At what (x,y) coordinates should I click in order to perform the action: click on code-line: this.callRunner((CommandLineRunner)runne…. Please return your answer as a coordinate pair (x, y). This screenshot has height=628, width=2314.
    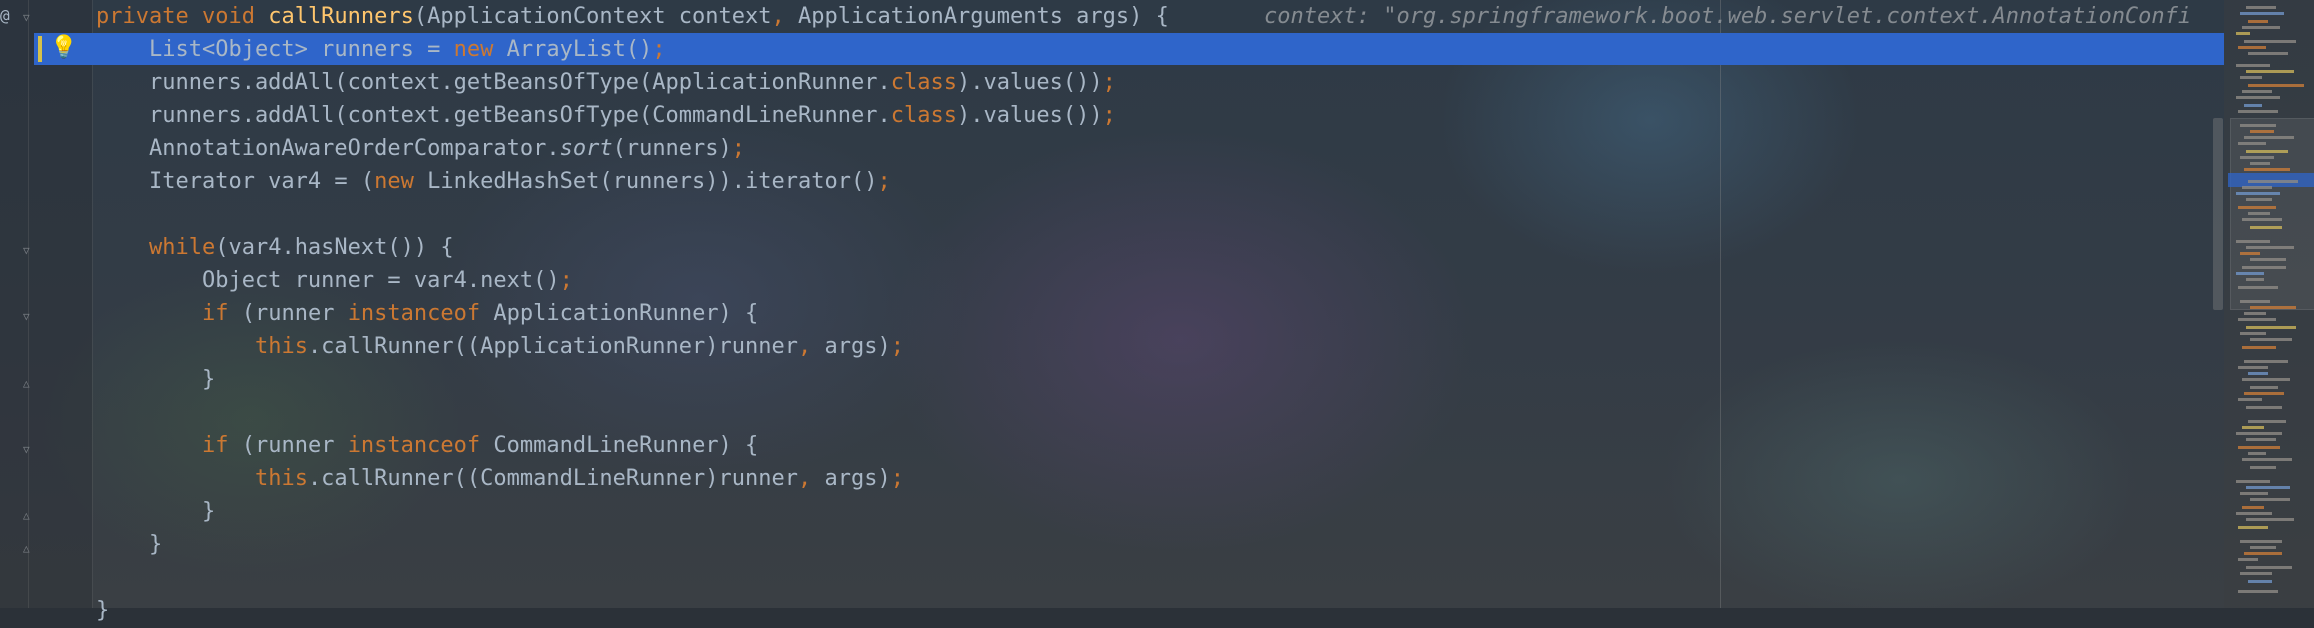
    Looking at the image, I should click on (916, 478).